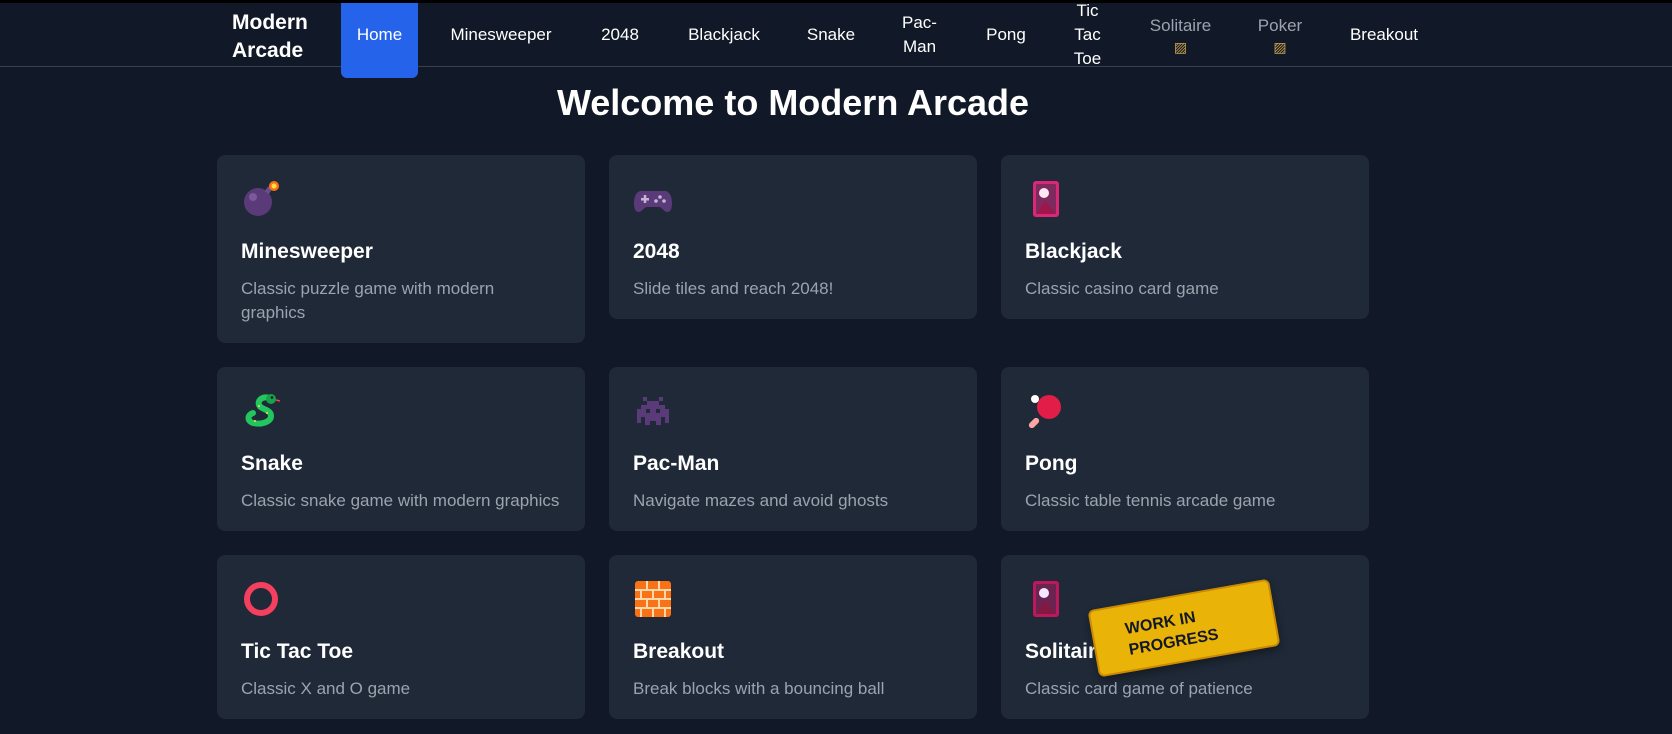 The width and height of the screenshot is (1672, 734). I want to click on nav-solitaire: Solitaire ▨, so click(1180, 34).